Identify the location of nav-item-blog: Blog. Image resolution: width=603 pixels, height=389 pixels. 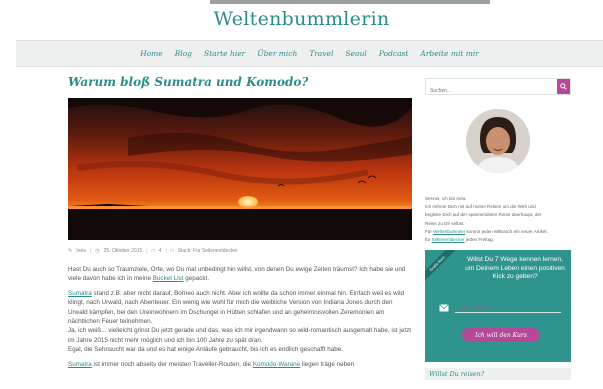
(183, 53).